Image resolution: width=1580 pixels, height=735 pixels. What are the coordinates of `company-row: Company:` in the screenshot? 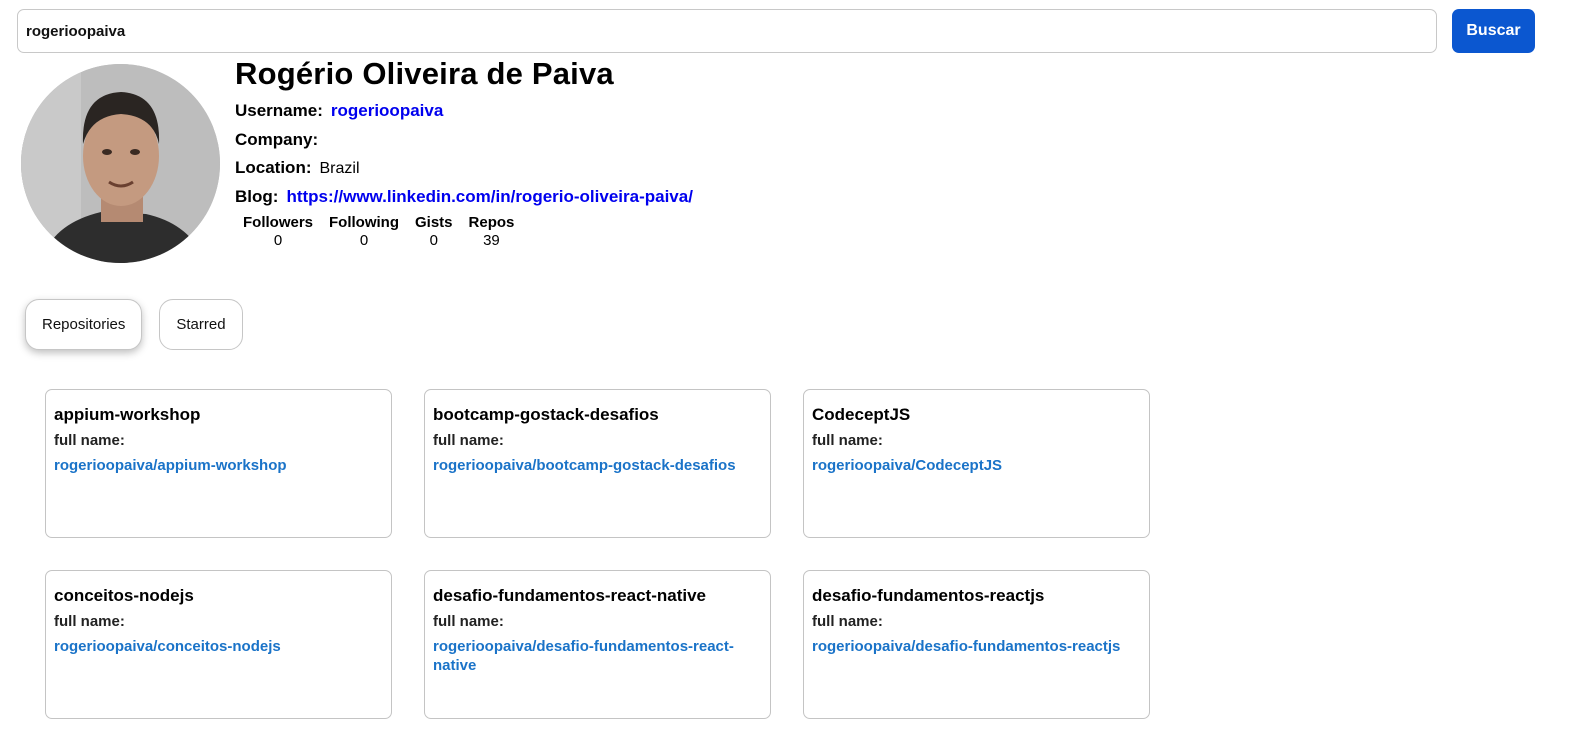 It's located at (464, 140).